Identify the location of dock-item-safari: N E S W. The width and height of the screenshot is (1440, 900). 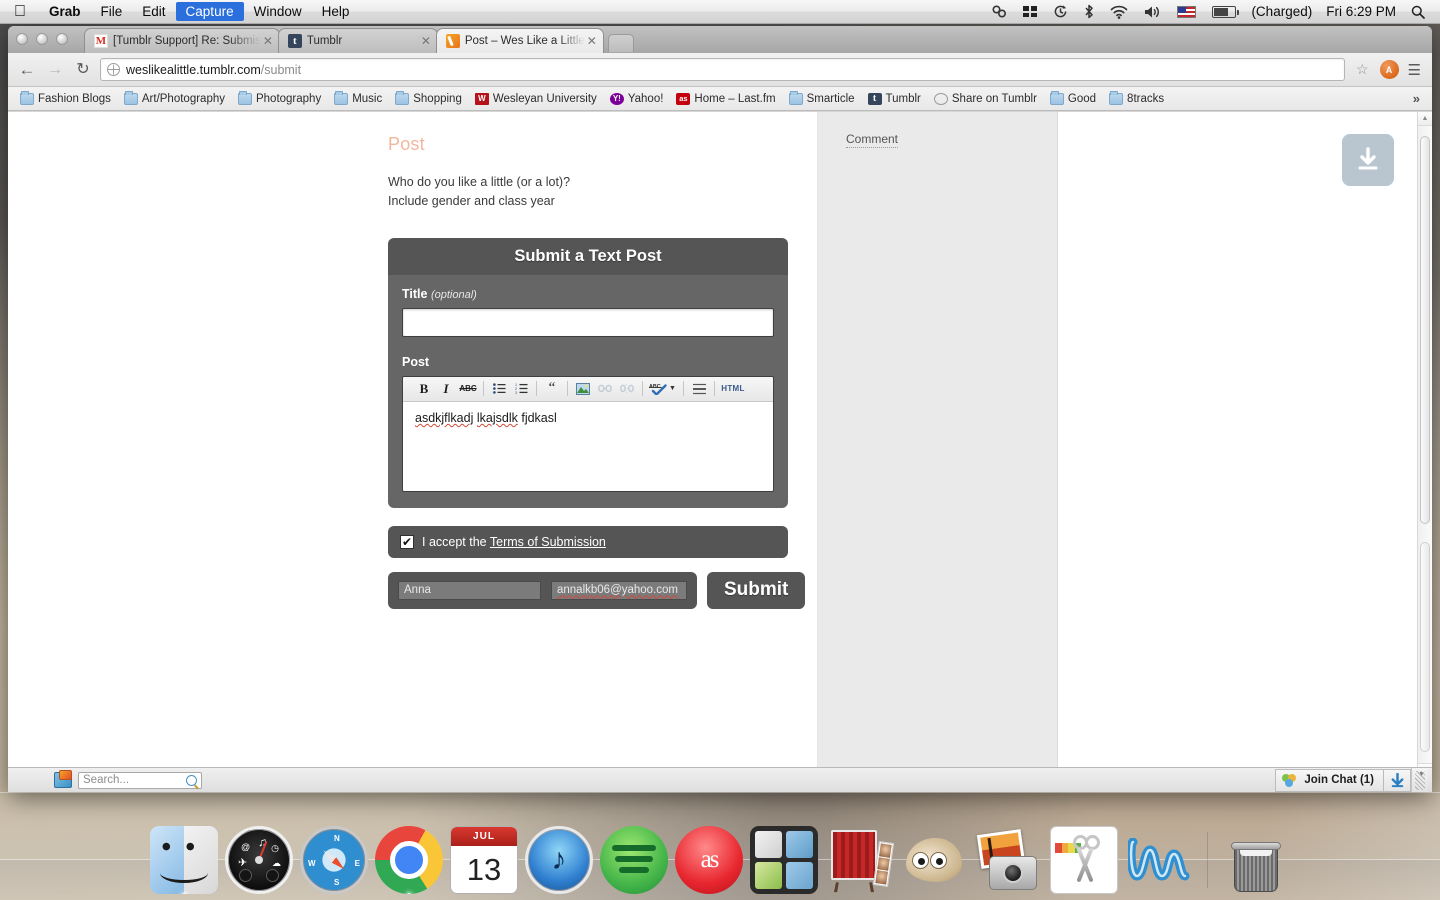
(334, 860).